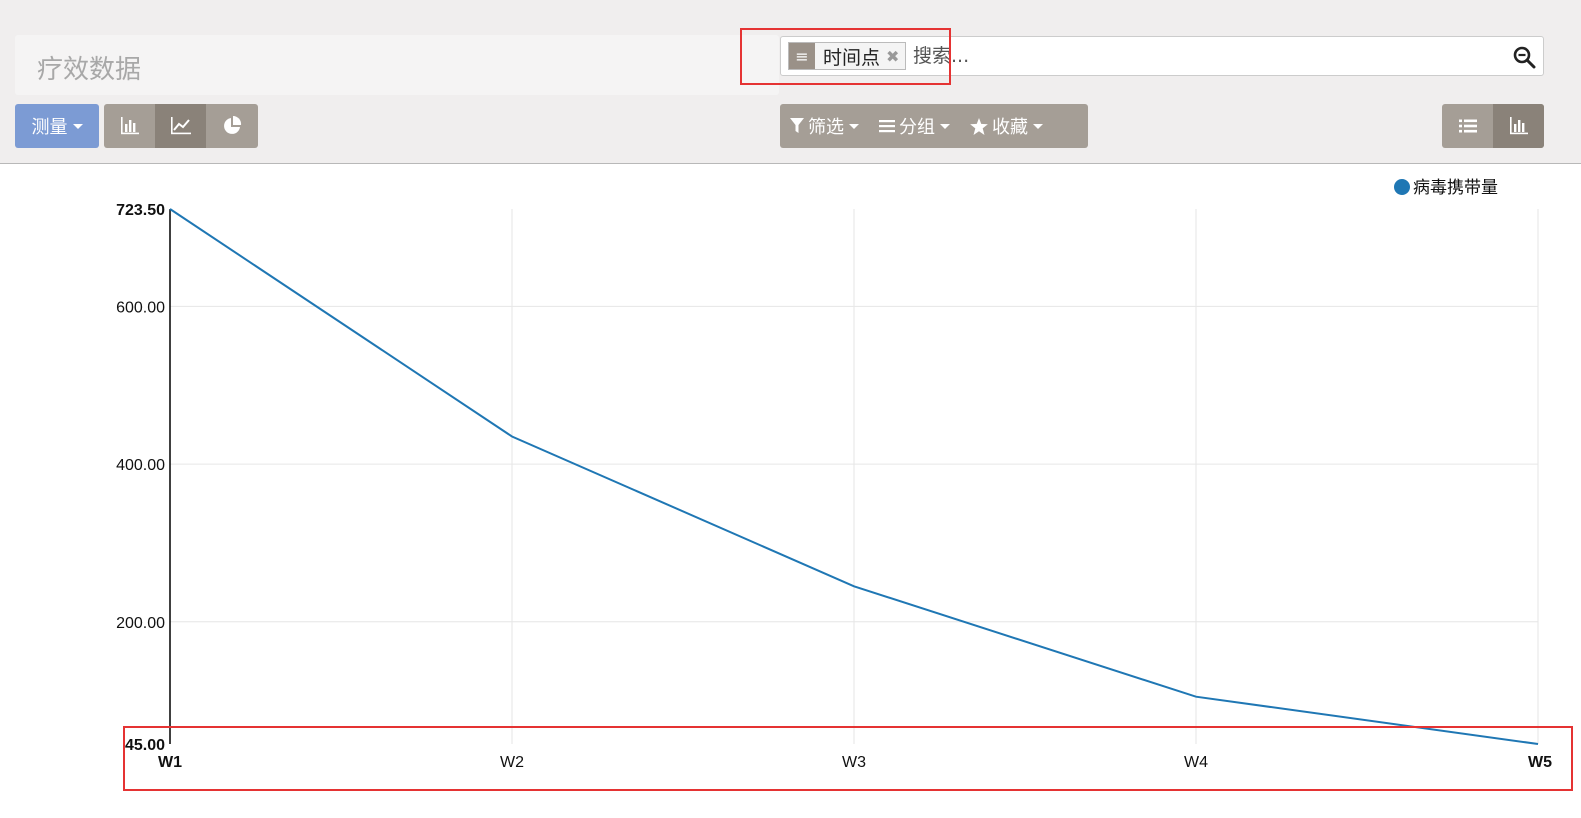 The height and width of the screenshot is (818, 1581). I want to click on filter-icon, so click(797, 125).